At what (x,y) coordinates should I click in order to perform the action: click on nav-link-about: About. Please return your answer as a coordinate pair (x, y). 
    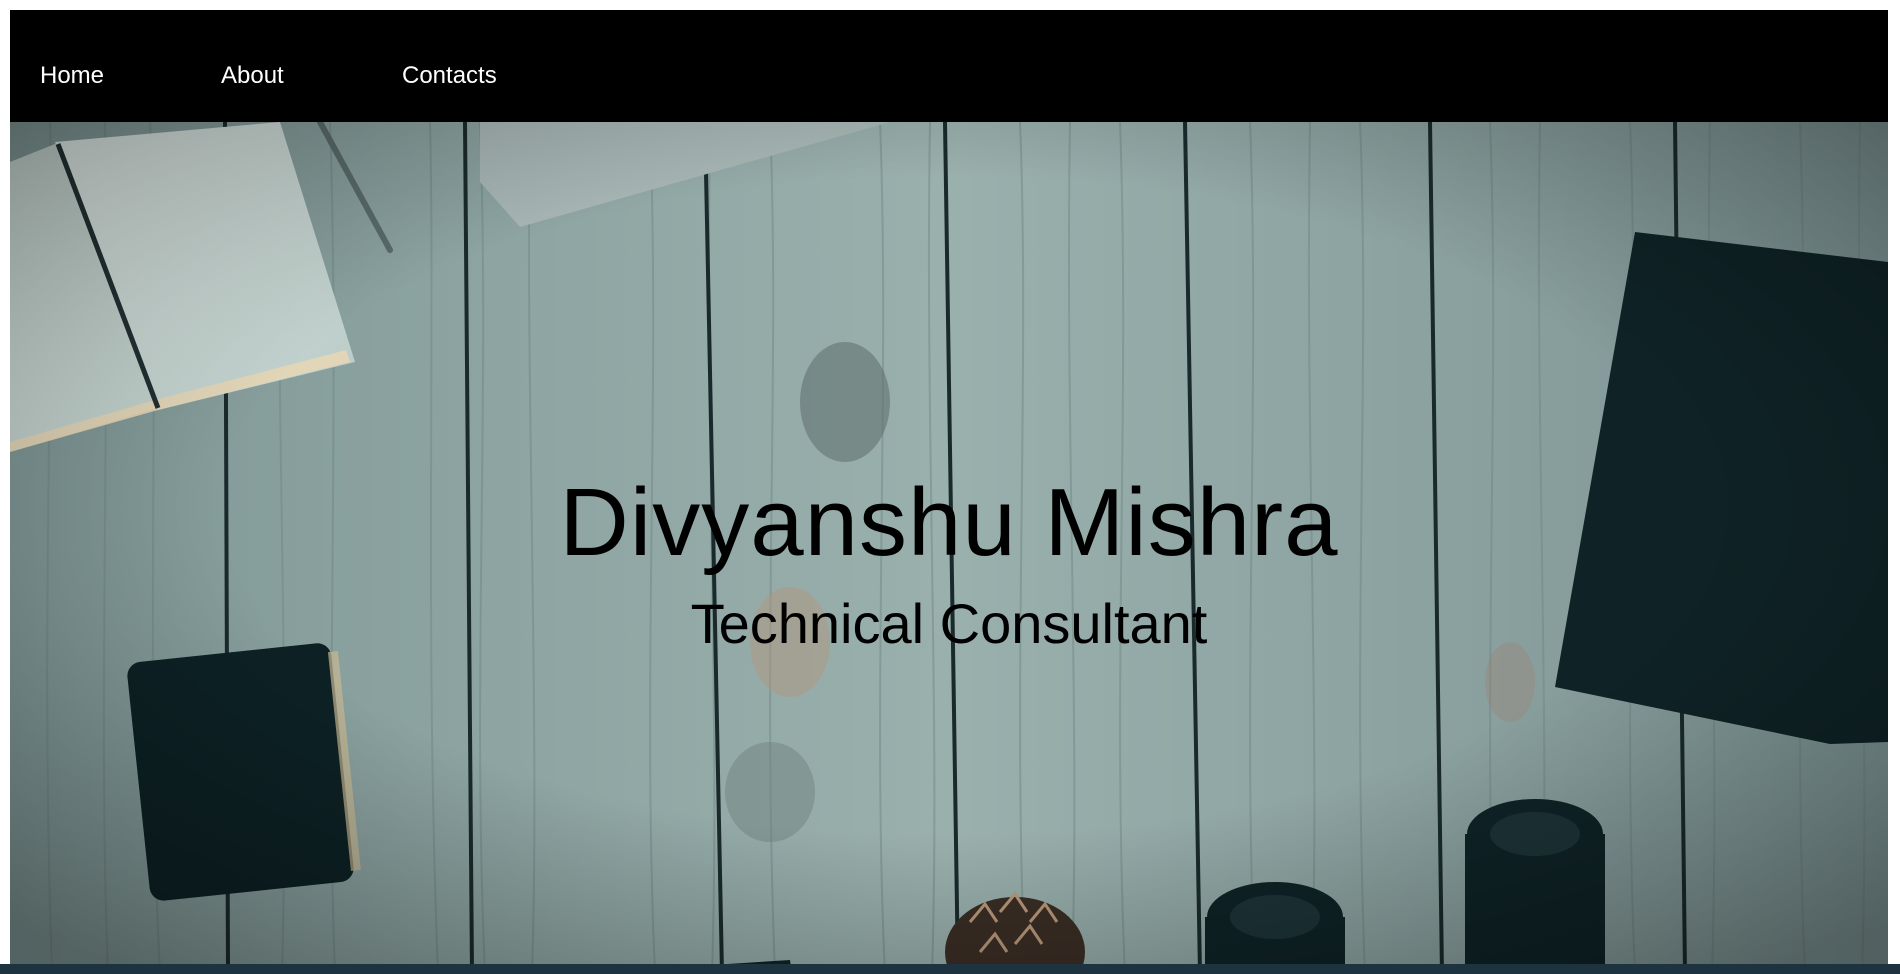
    Looking at the image, I should click on (252, 76).